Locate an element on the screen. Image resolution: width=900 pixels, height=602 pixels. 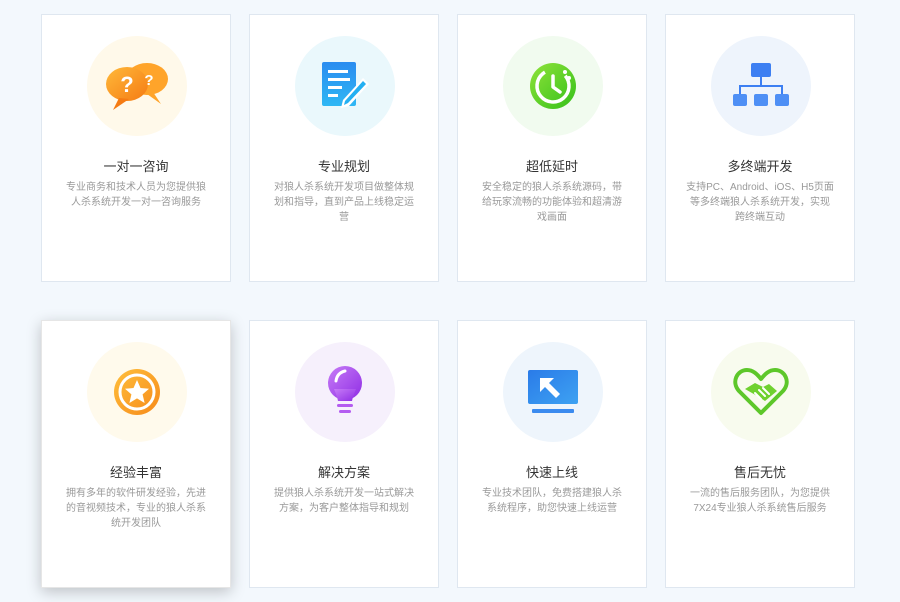
card-description: 拥有多年的软件研发经验，先进的音视频技术，专业的狼人杀系统开发团队 is located at coordinates (136, 508).